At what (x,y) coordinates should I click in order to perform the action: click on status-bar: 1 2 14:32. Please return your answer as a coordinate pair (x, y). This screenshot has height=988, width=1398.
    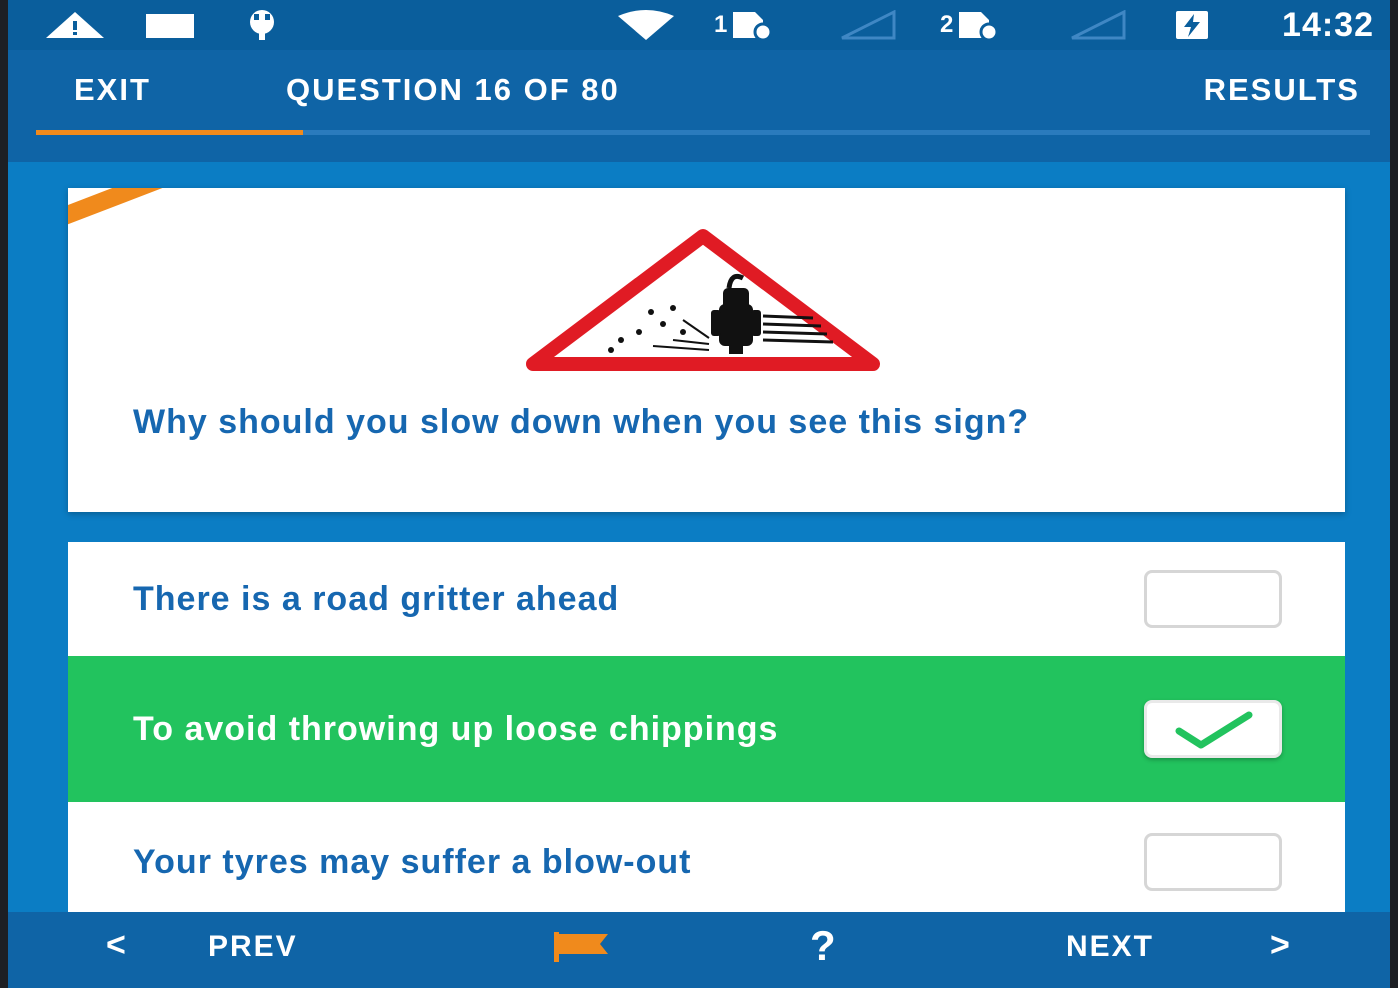
    Looking at the image, I should click on (699, 25).